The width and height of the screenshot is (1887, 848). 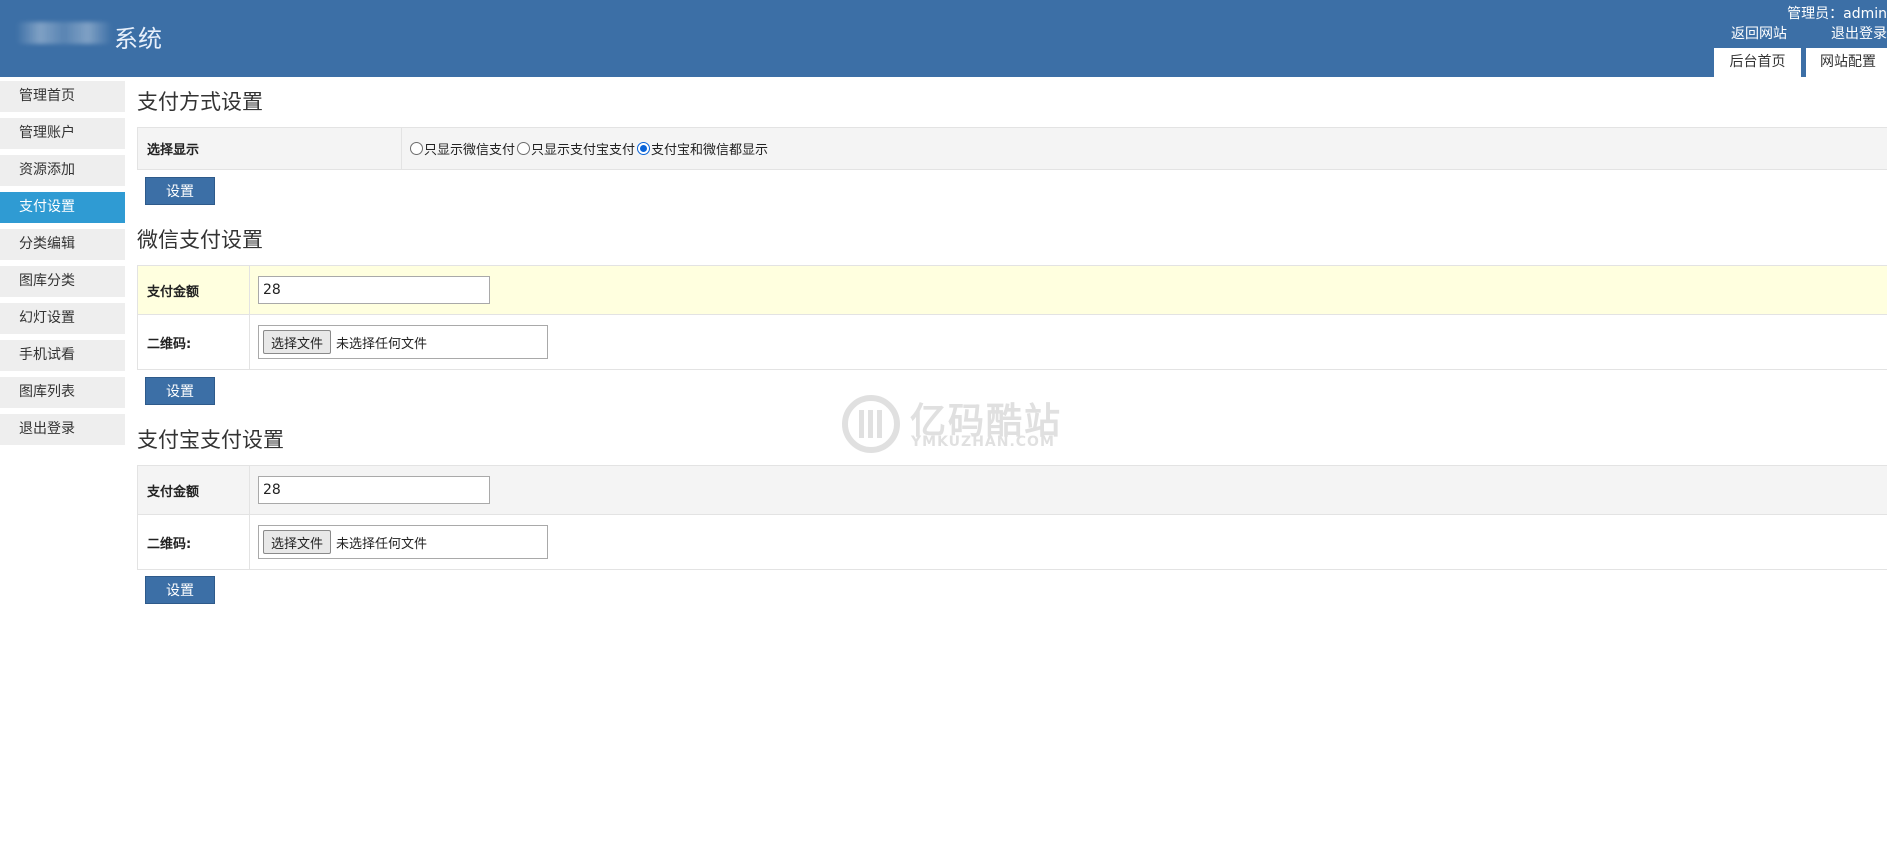 What do you see at coordinates (871, 424) in the screenshot?
I see `watermark-emblem-icon` at bounding box center [871, 424].